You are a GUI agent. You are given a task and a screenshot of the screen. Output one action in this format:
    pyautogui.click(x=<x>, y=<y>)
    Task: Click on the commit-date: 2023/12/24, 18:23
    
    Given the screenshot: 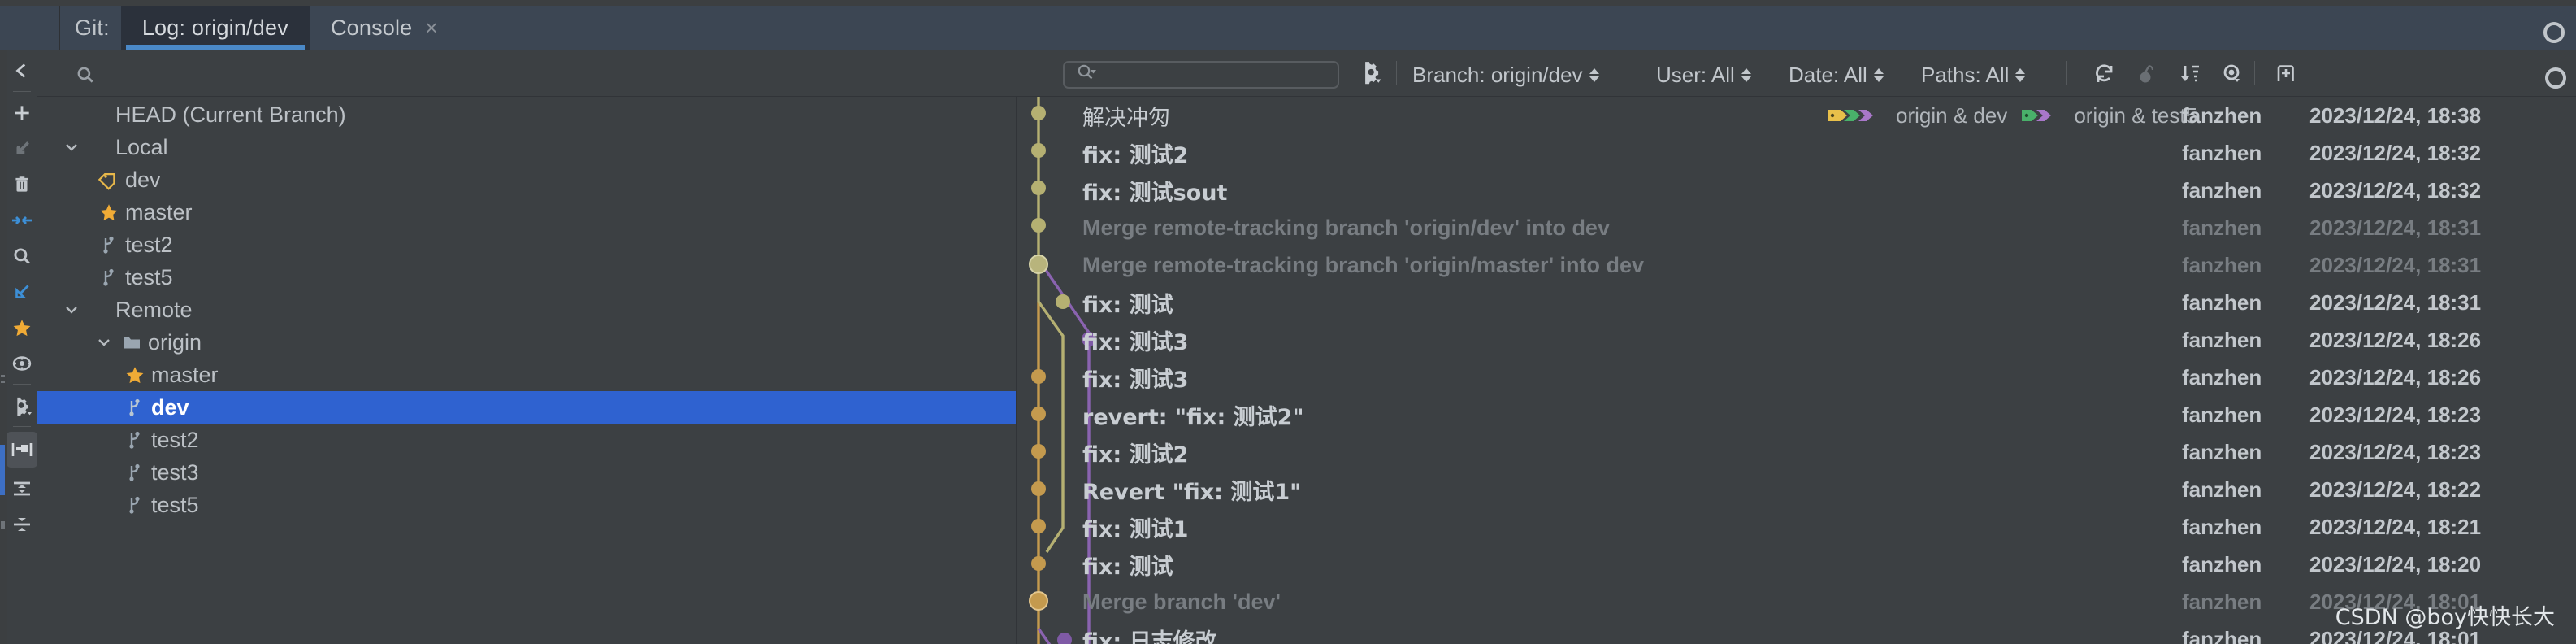 What is the action you would take?
    pyautogui.click(x=2395, y=452)
    